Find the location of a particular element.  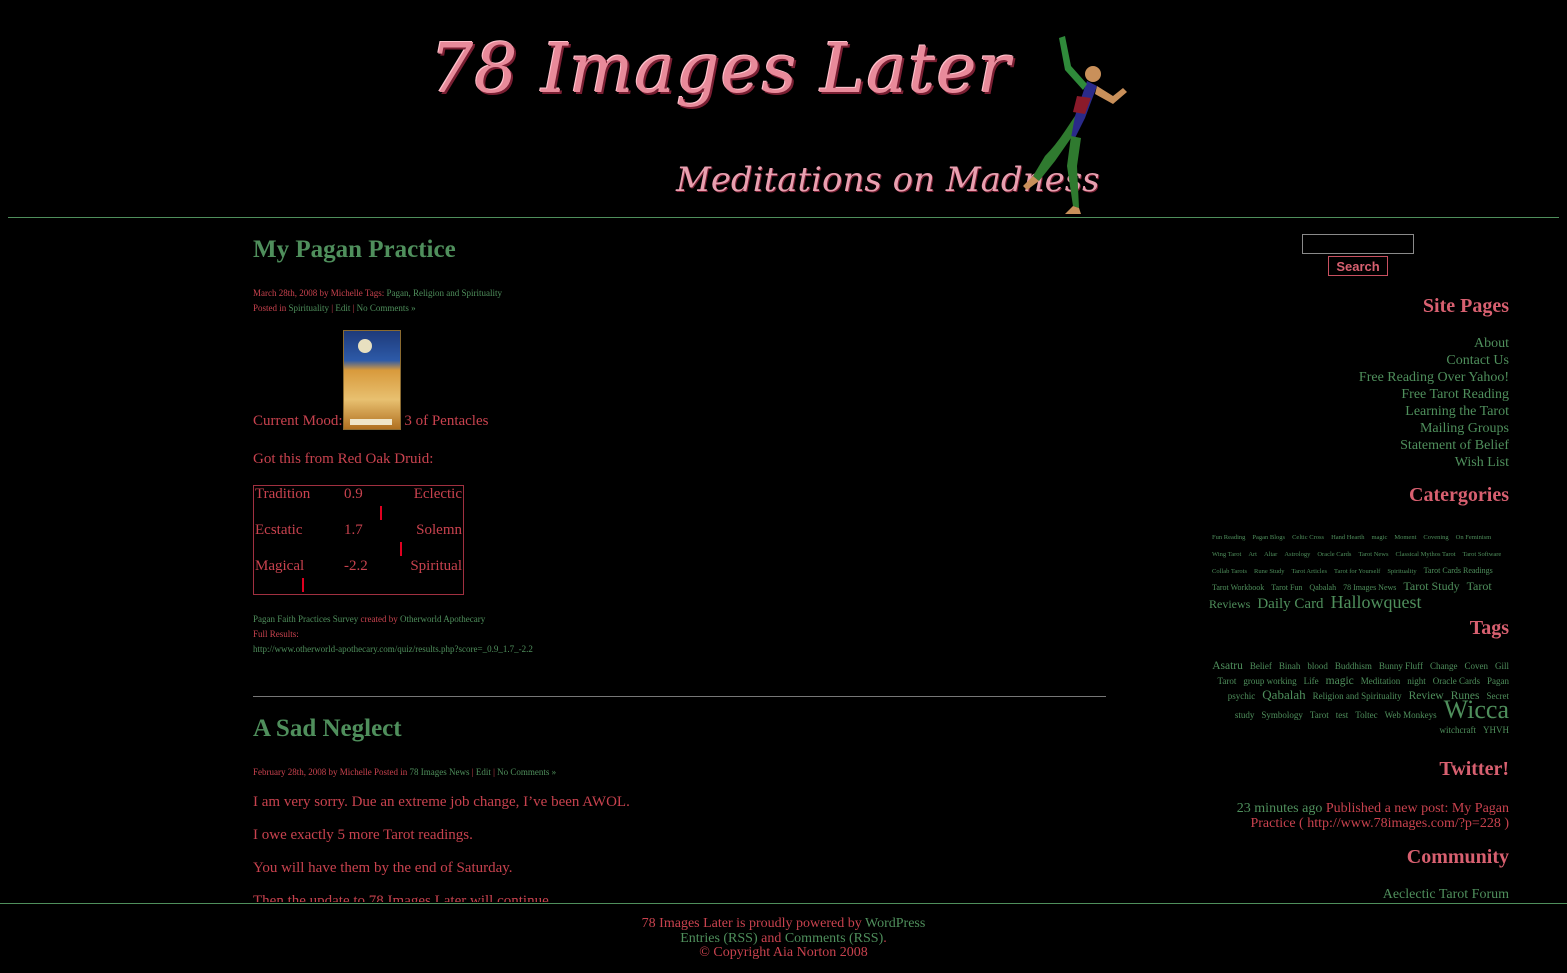

post-category-link: 78 Images News is located at coordinates (440, 772).